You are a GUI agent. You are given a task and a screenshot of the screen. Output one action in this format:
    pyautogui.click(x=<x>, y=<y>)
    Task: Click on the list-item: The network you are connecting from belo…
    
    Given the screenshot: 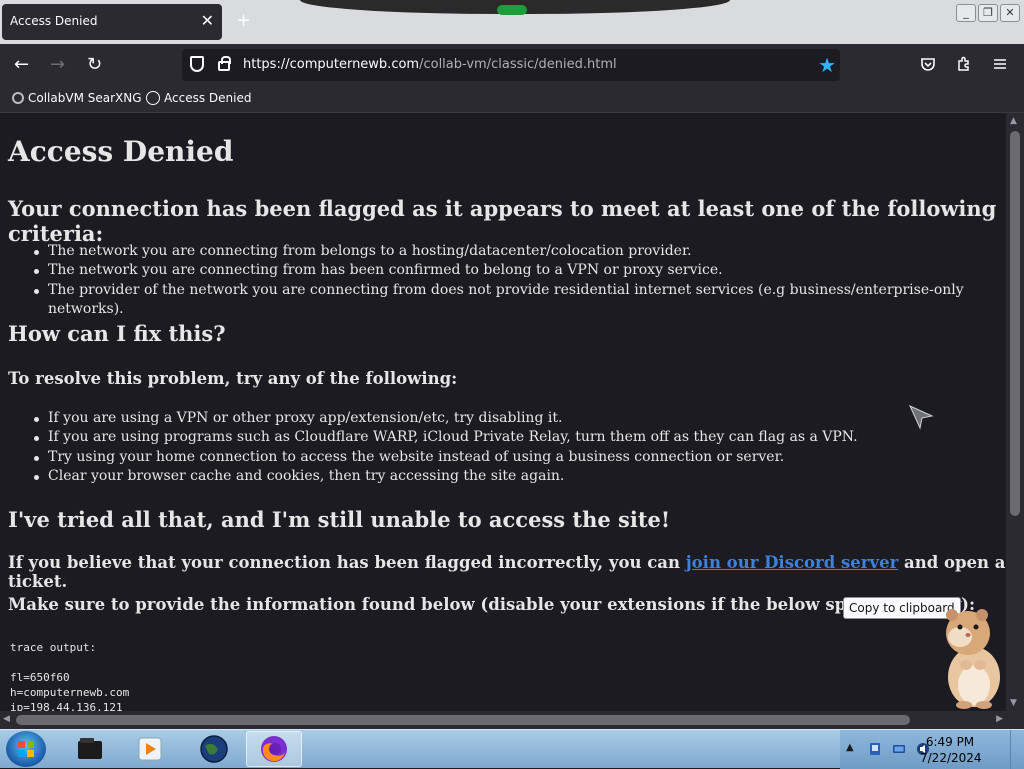 What is the action you would take?
    pyautogui.click(x=520, y=251)
    